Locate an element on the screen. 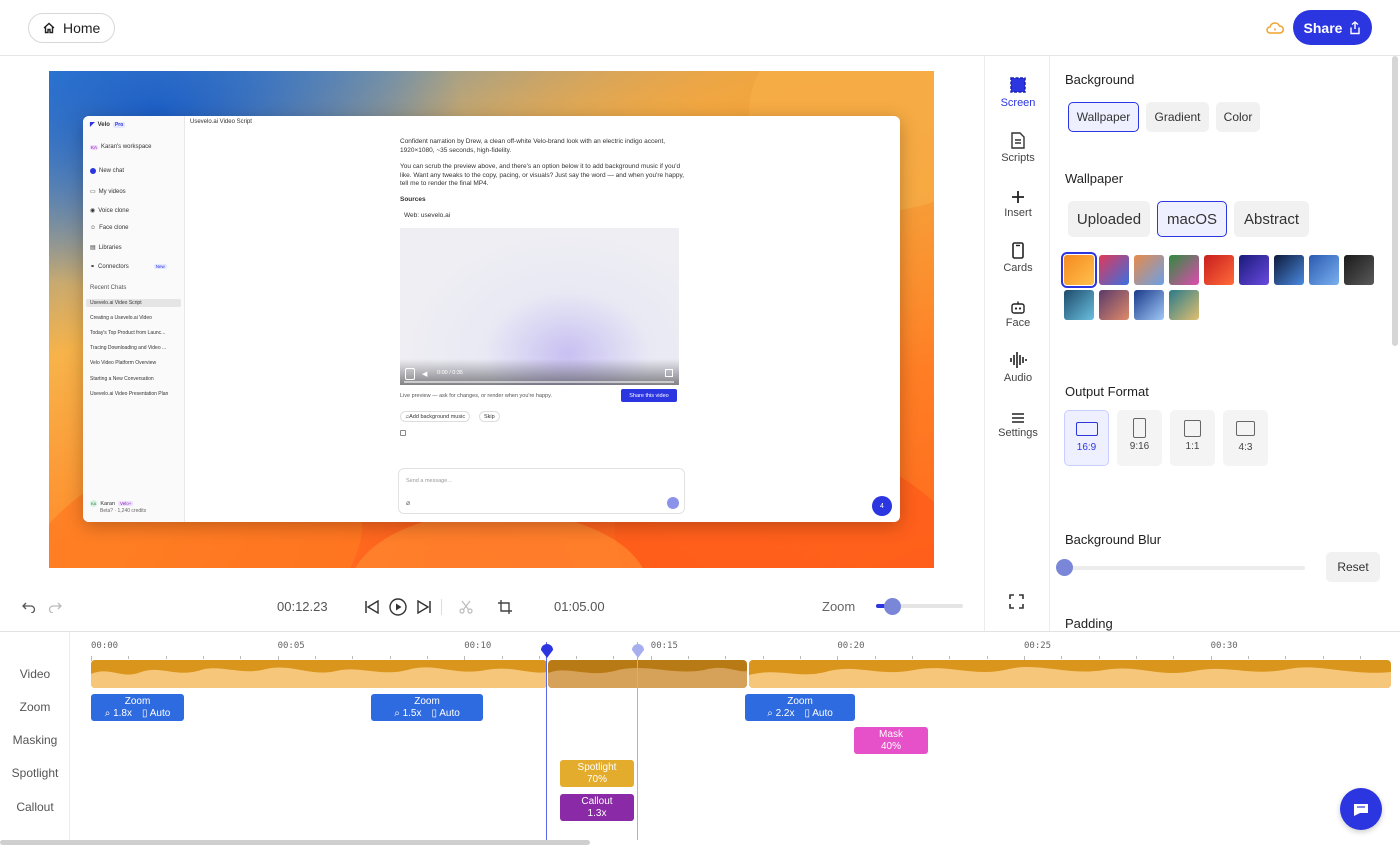 The width and height of the screenshot is (1400, 847). tab-color: Color is located at coordinates (1238, 117).